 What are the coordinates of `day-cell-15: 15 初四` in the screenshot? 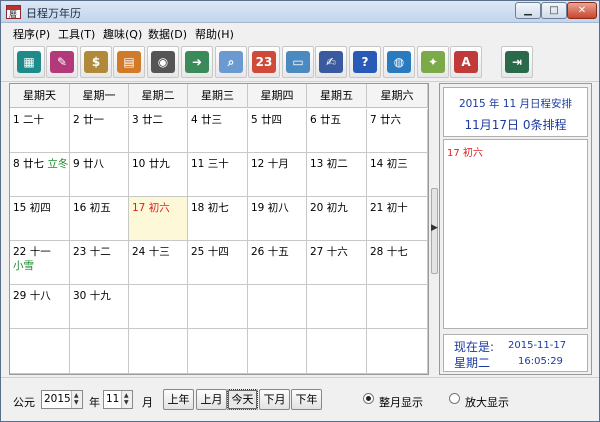 It's located at (40, 219).